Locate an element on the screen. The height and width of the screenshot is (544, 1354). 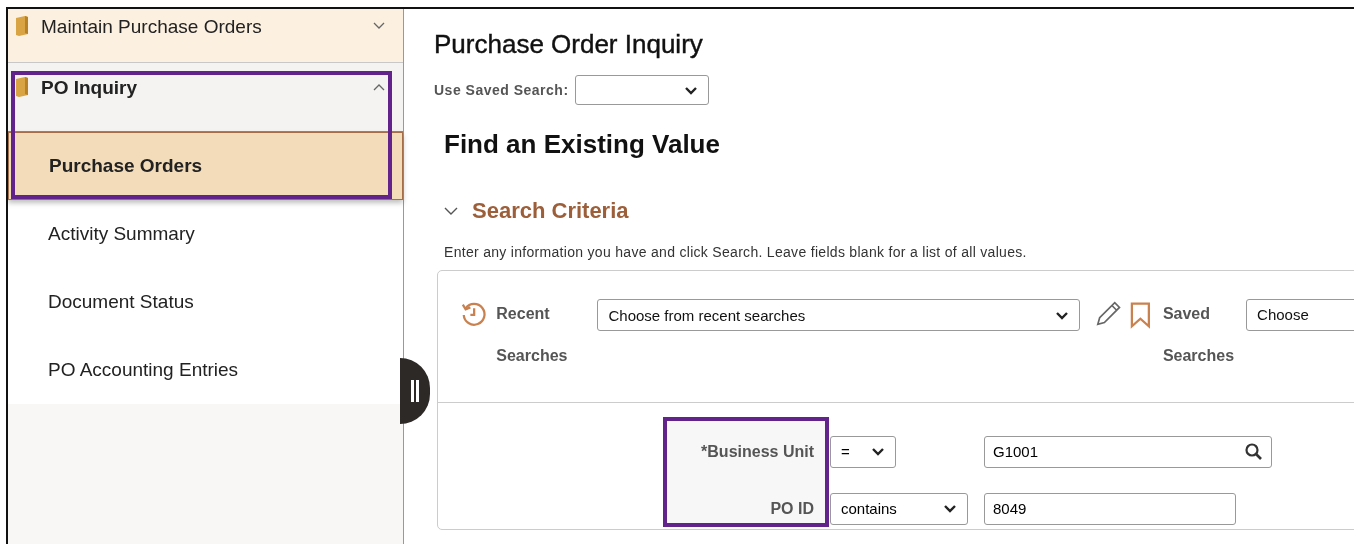
nav-group-header: PO Inquiry is located at coordinates (205, 97).